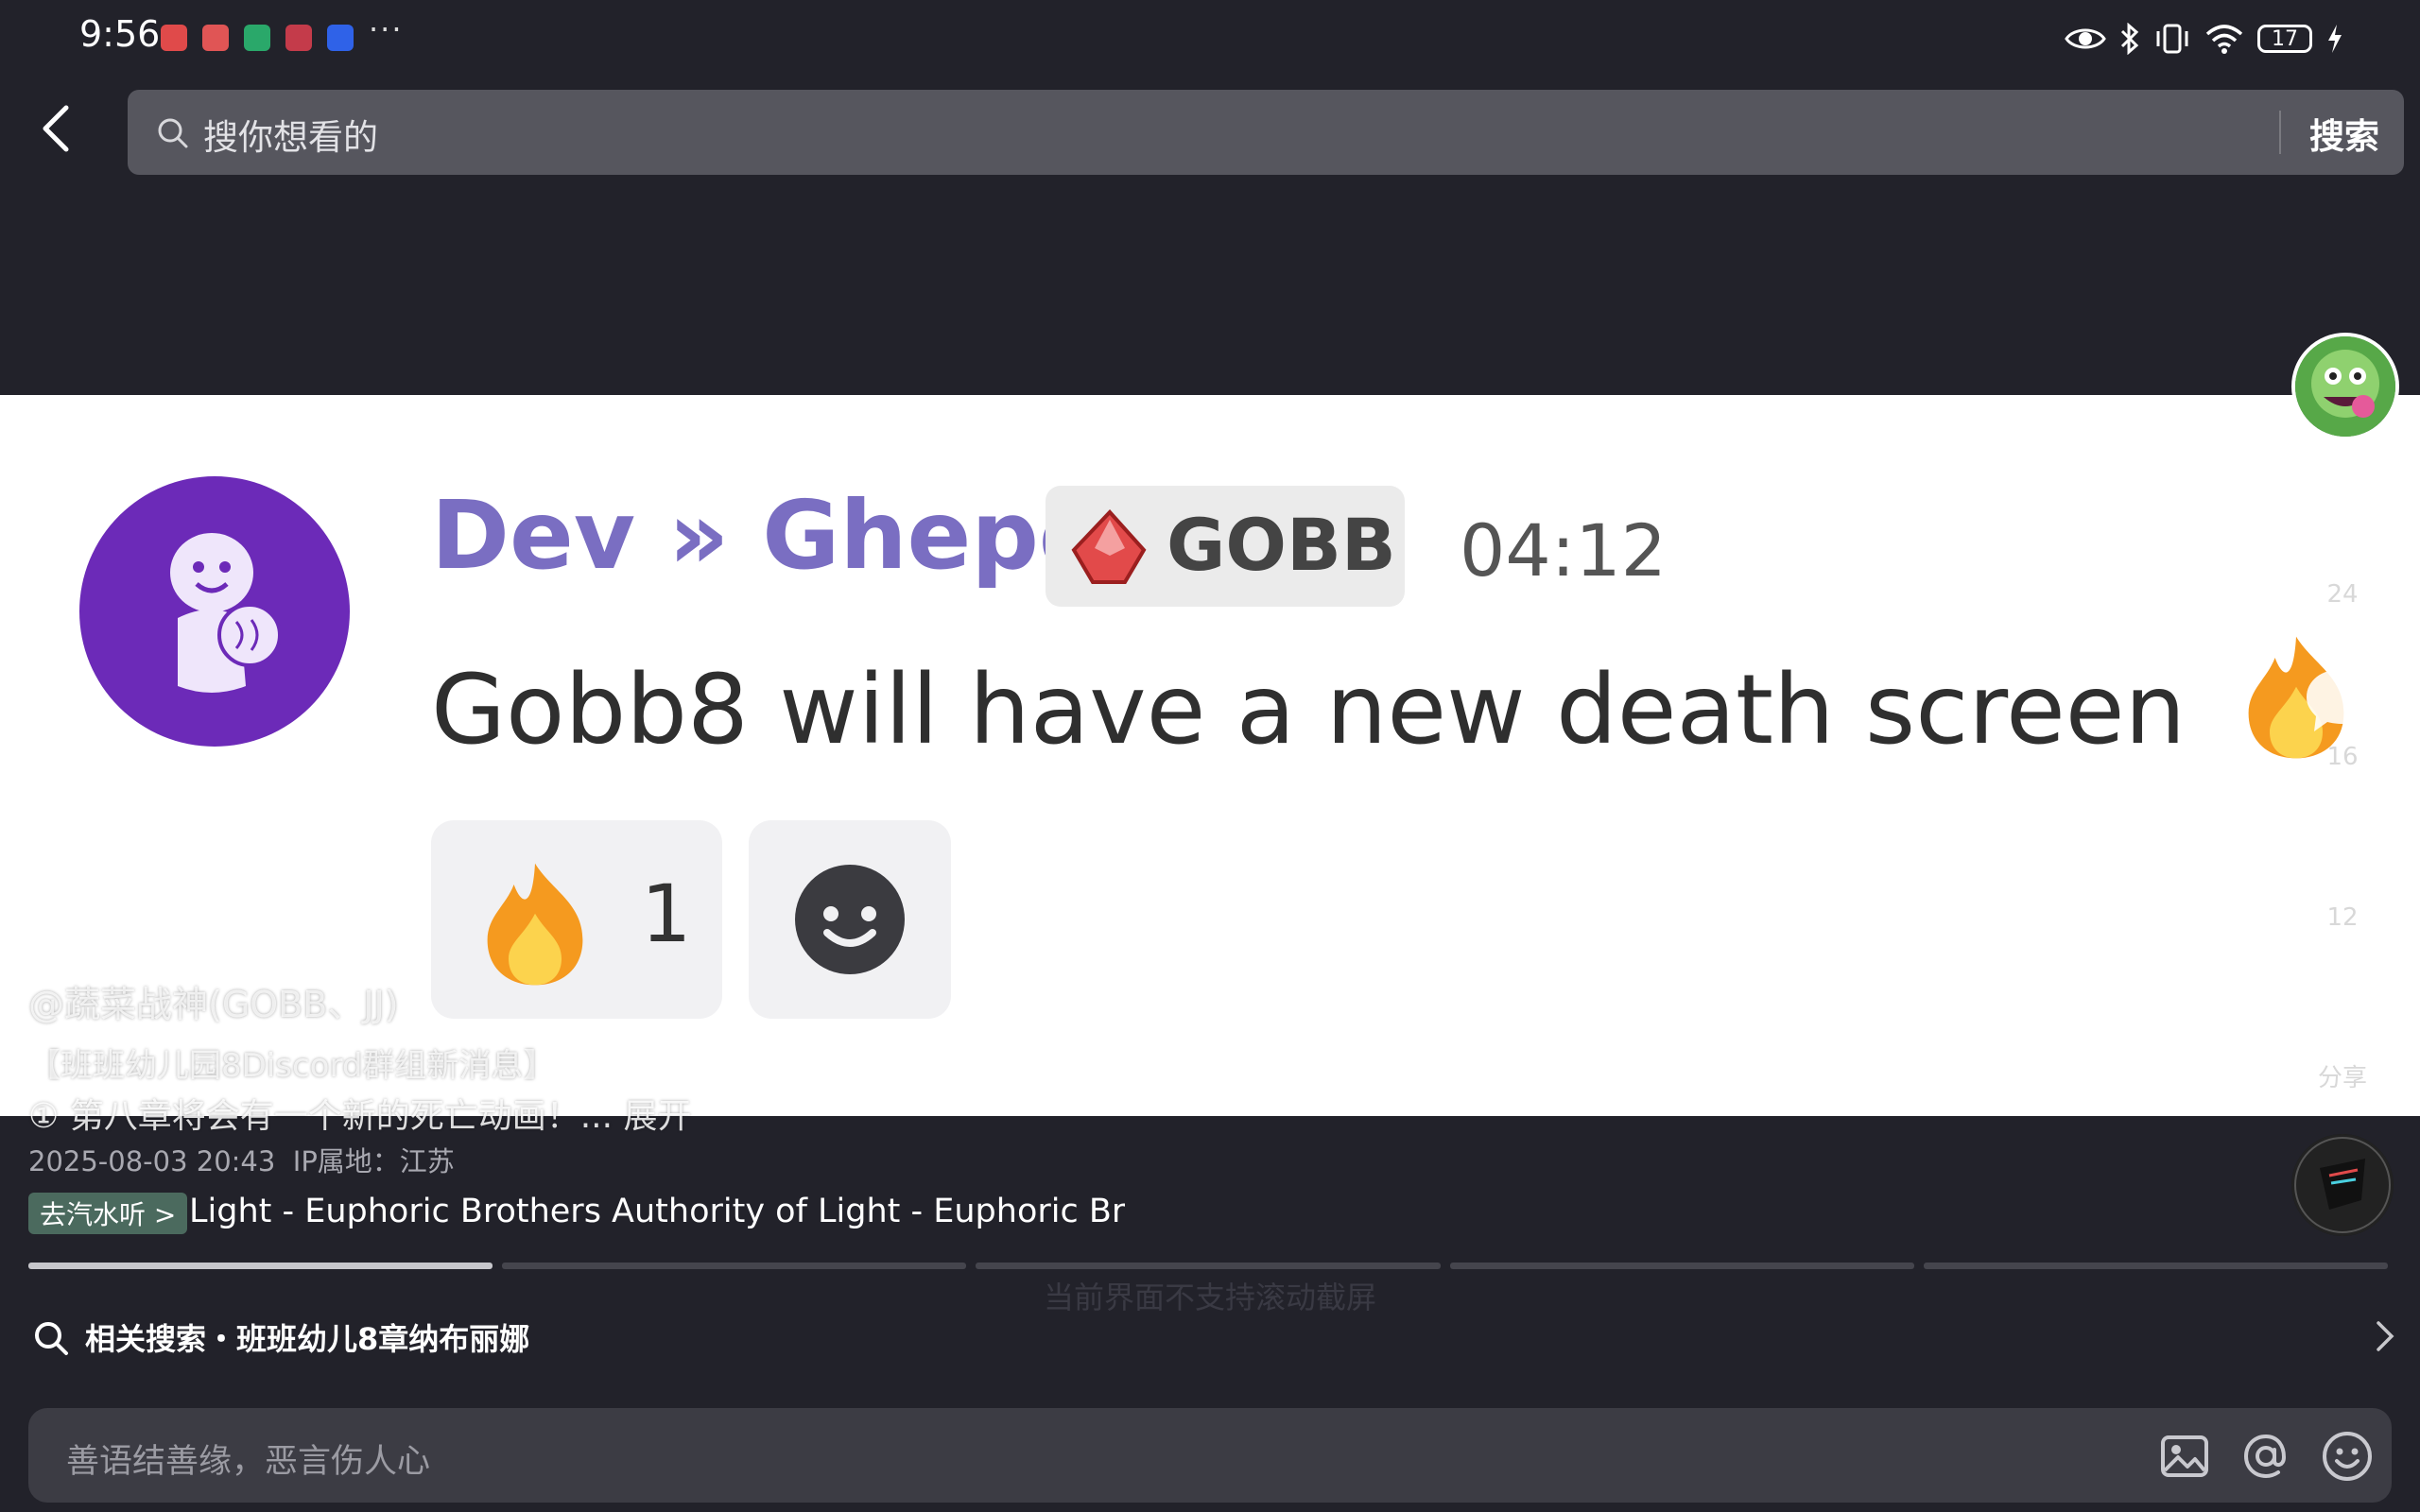 The image size is (2420, 1512). What do you see at coordinates (2204, 38) in the screenshot?
I see `system-icons: 17` at bounding box center [2204, 38].